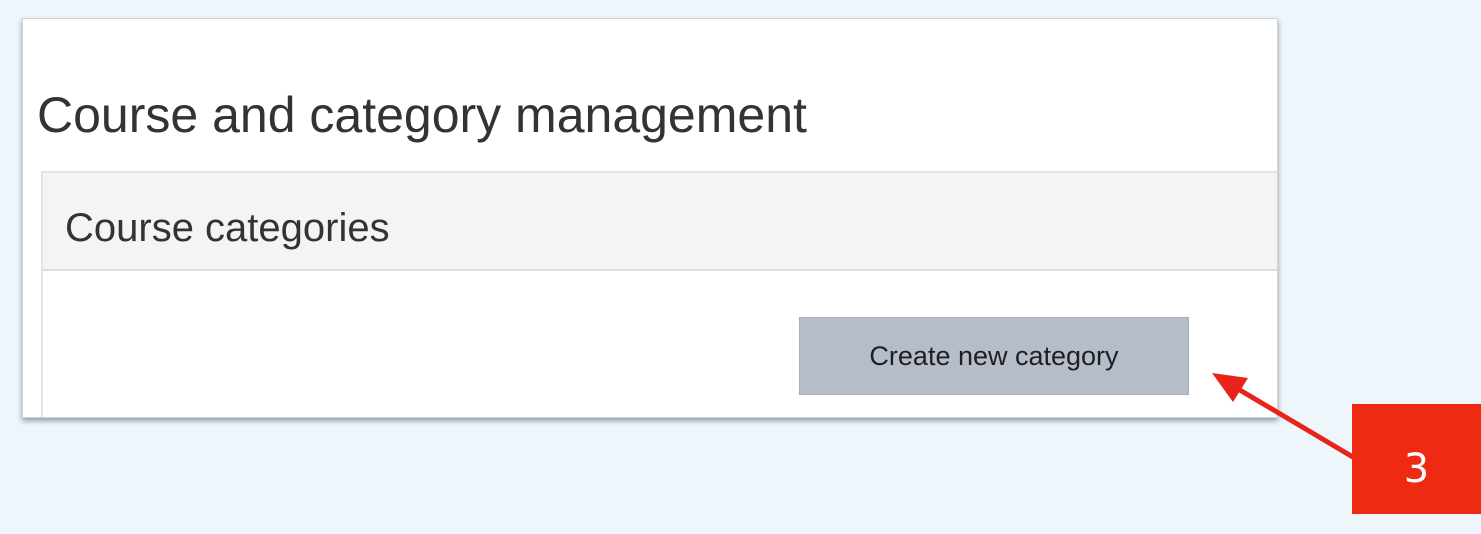 The image size is (1481, 534). Describe the element at coordinates (227, 228) in the screenshot. I see `card-title: Course categories` at that location.